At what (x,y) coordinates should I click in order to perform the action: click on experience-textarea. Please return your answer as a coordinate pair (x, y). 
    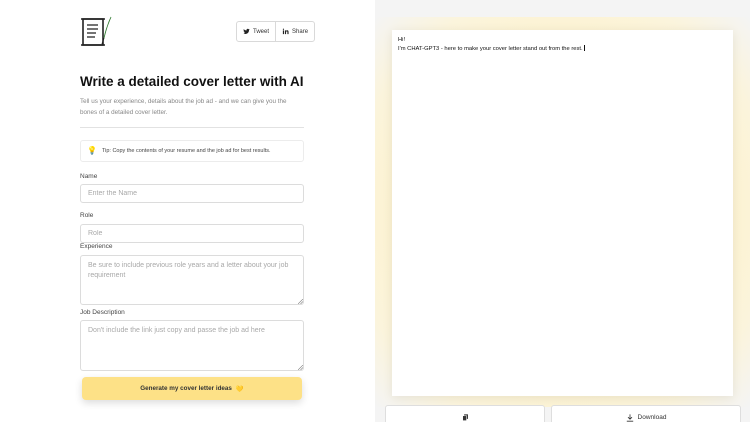
    Looking at the image, I should click on (192, 280).